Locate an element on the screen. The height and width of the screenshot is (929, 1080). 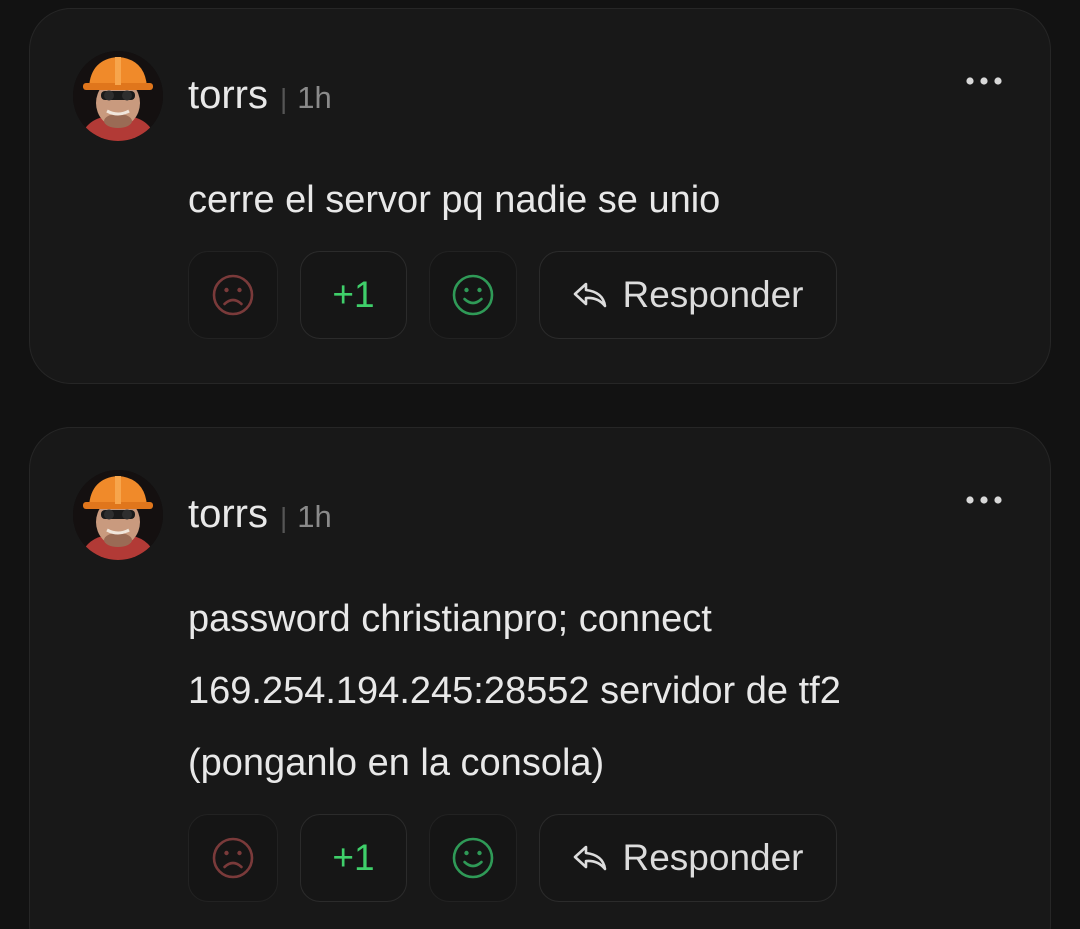
comment-text-line: password christianpro; connect is located at coordinates (450, 619).